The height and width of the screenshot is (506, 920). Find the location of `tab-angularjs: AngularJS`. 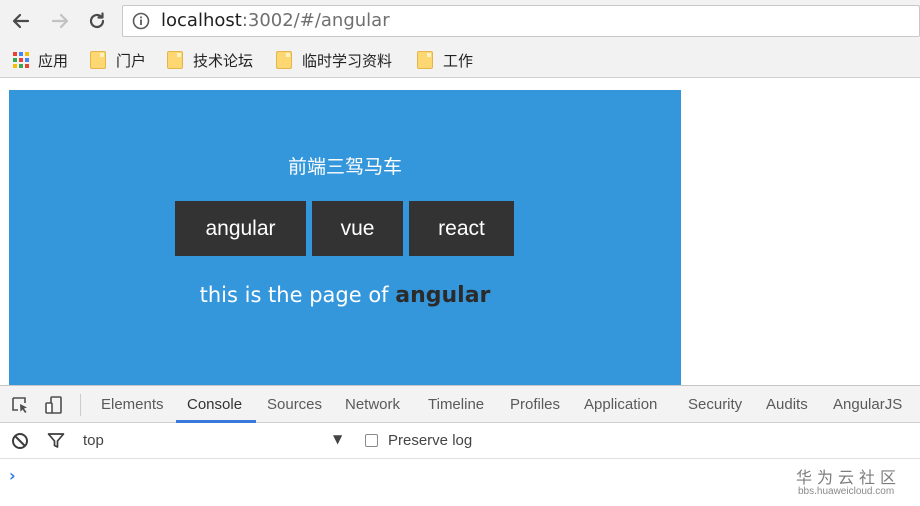

tab-angularjs: AngularJS is located at coordinates (867, 404).